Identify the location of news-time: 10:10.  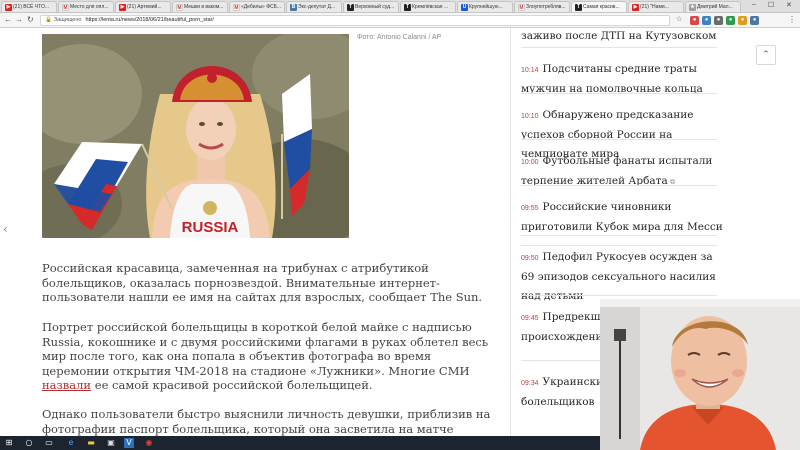
(530, 116).